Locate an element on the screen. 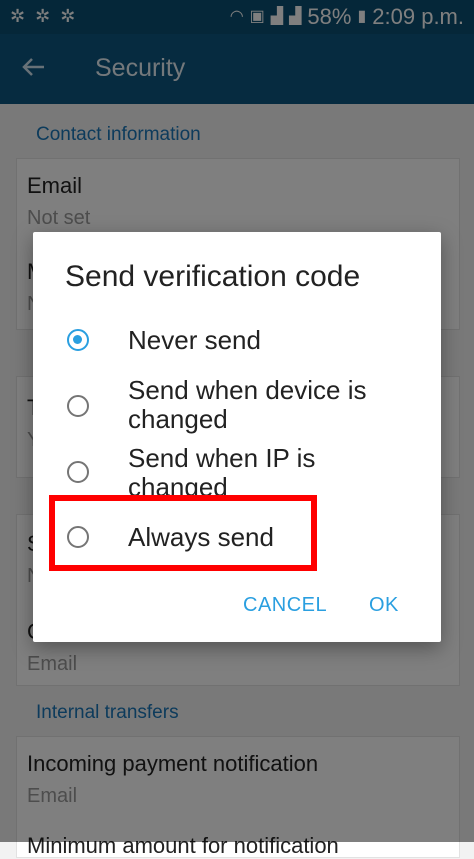 This screenshot has height=859, width=474. ok-button: OK is located at coordinates (384, 605).